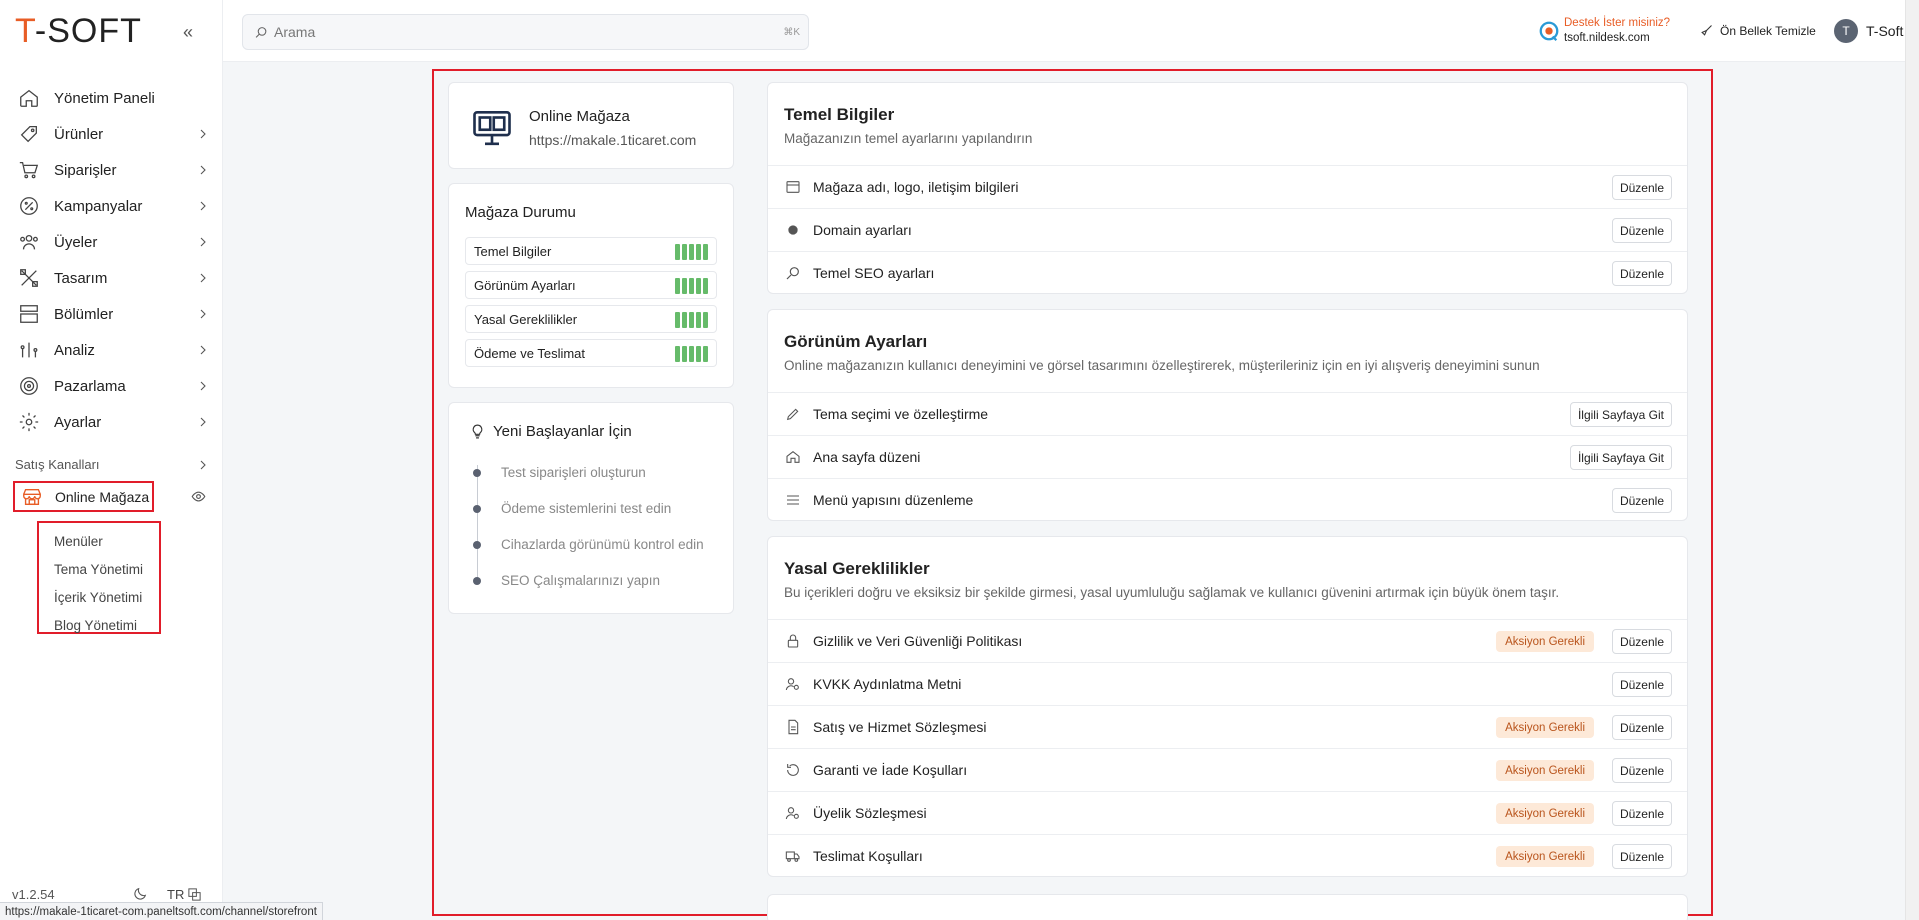 The height and width of the screenshot is (920, 1919). I want to click on section-title: Temel Bilgiler, so click(839, 114).